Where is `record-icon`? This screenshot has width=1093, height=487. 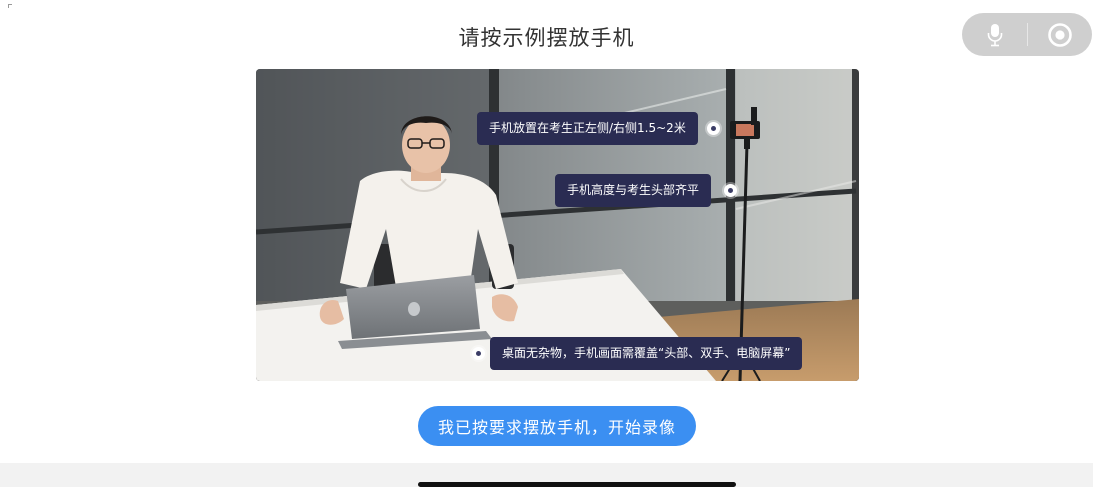
record-icon is located at coordinates (1059, 34).